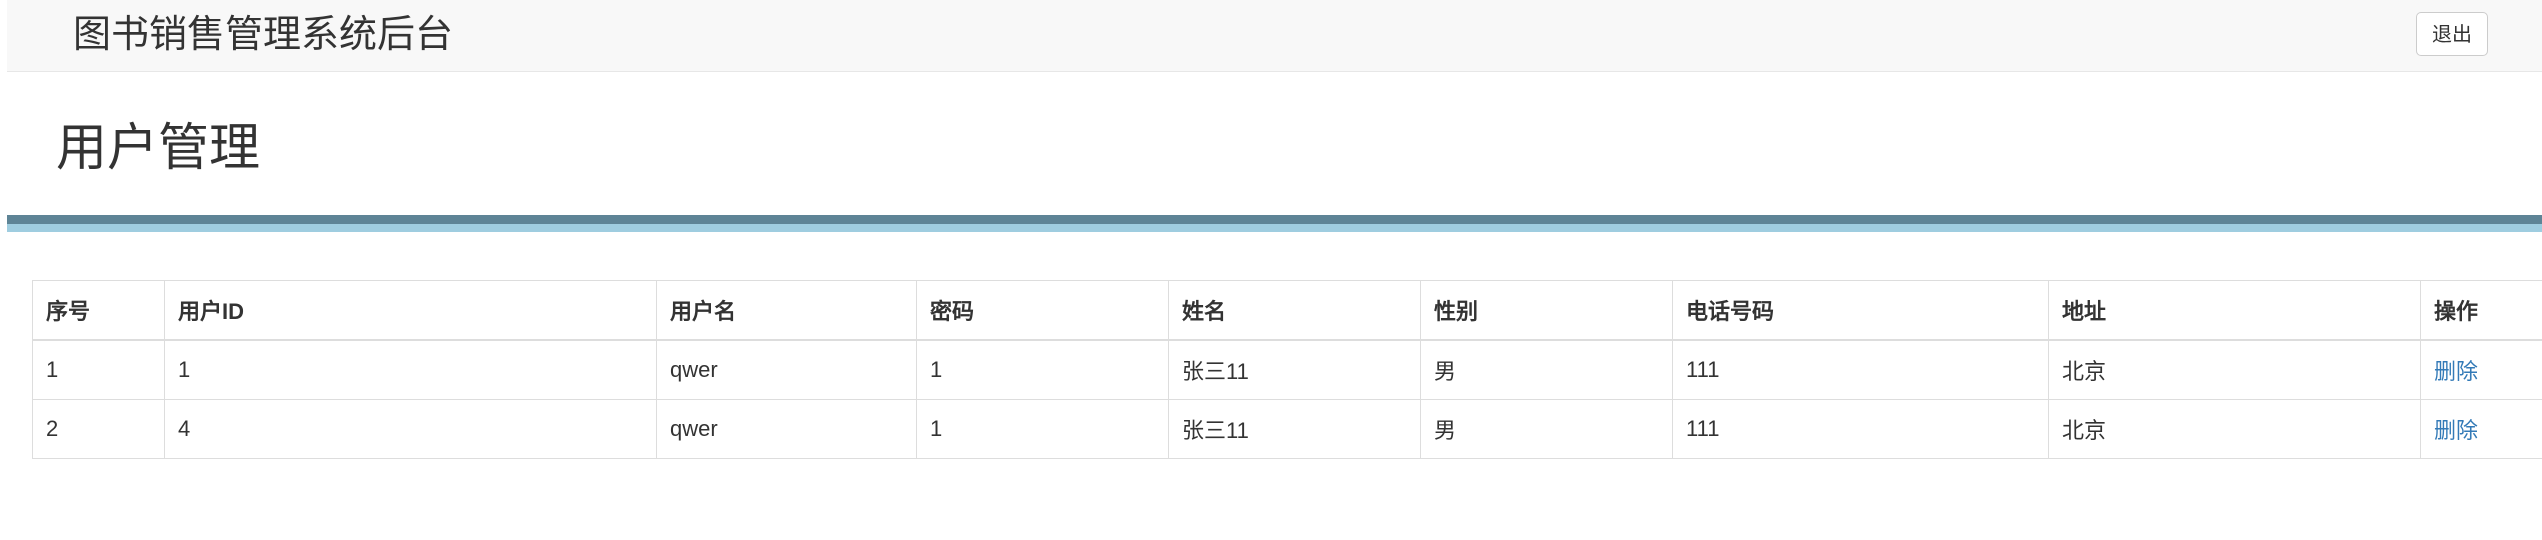  I want to click on table-row: 2 4 qwer 1 张三11 男 111 北京 删除, so click(1287, 429).